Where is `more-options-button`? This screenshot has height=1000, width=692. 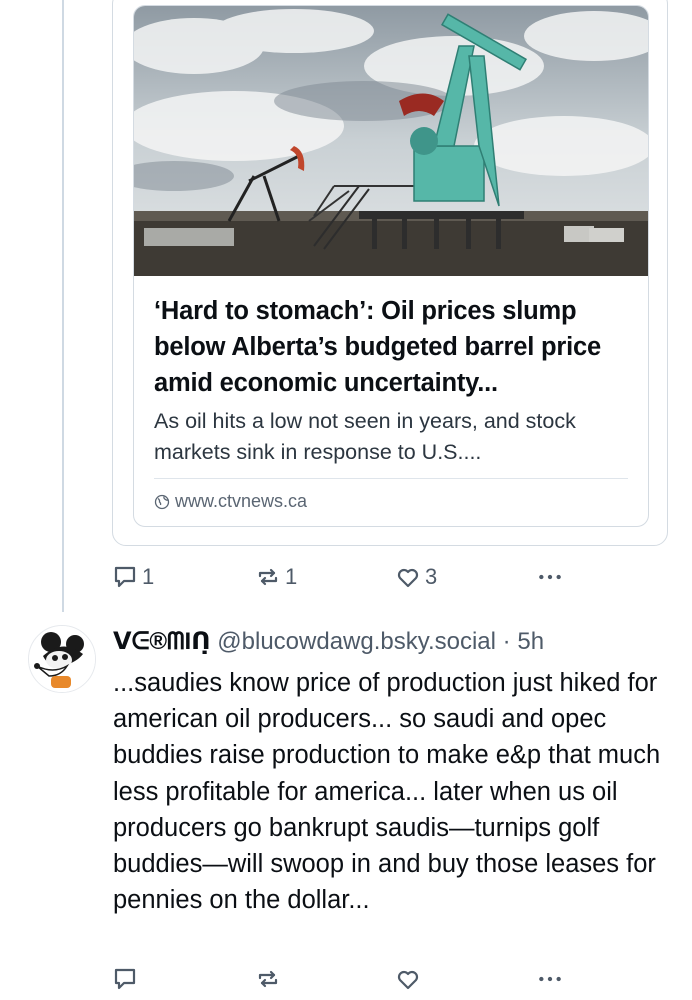
more-options-button is located at coordinates (550, 577).